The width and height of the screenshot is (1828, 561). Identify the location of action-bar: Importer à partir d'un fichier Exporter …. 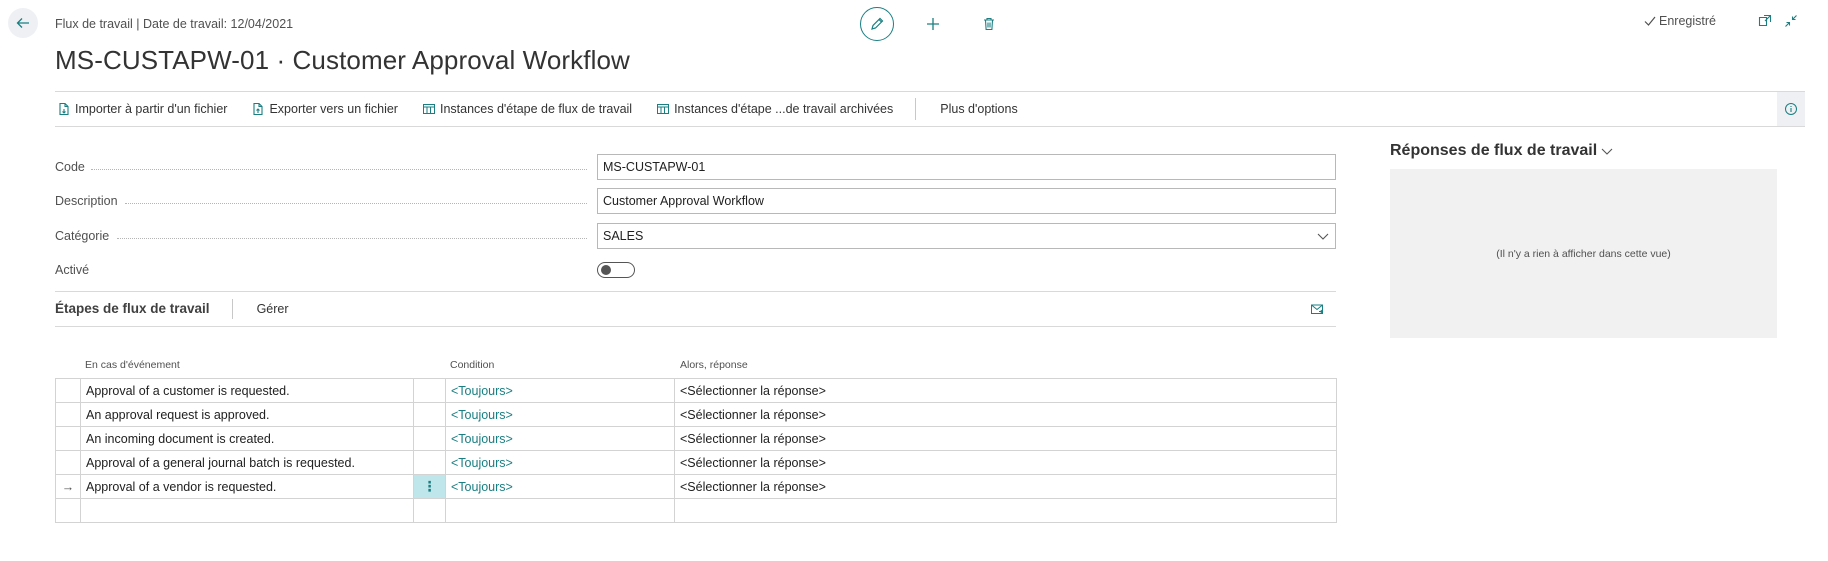
(930, 109).